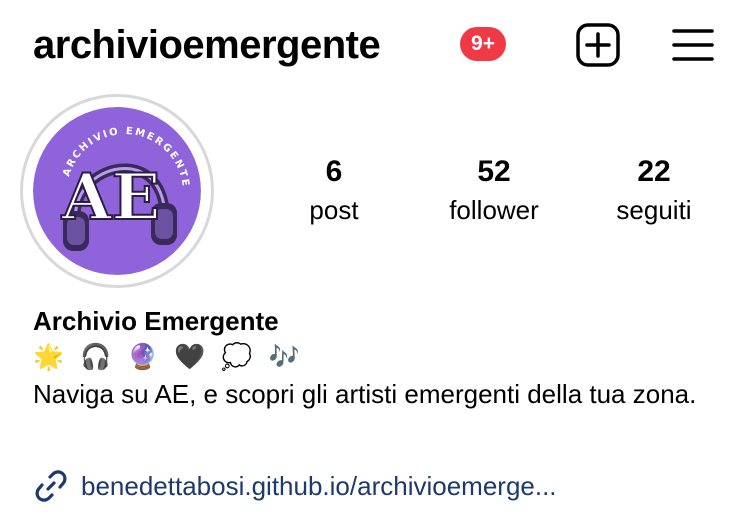 This screenshot has height=526, width=750. Describe the element at coordinates (334, 171) in the screenshot. I see `stat-posts-value: 6` at that location.